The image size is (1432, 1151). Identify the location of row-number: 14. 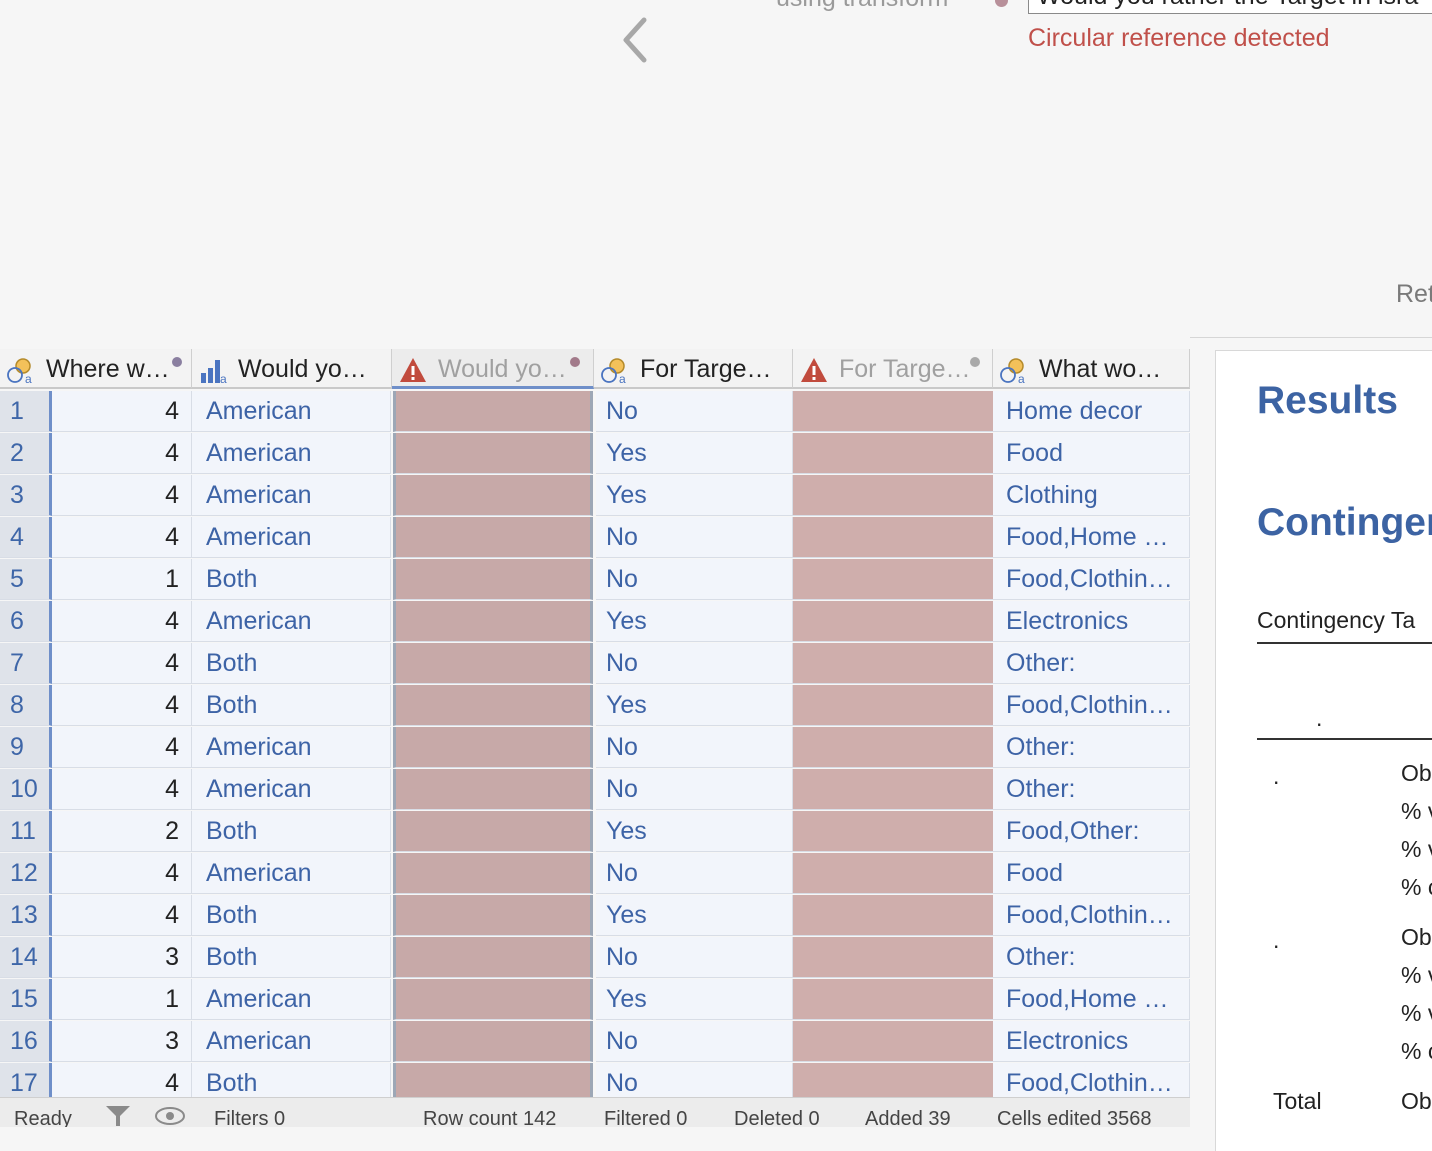
(26, 957).